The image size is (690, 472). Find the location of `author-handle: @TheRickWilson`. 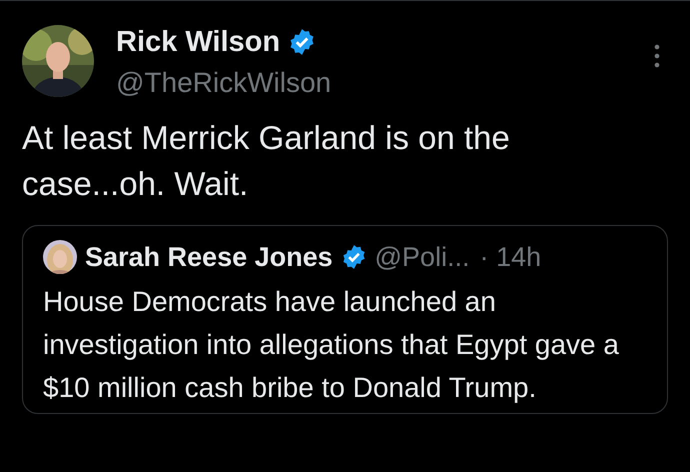

author-handle: @TheRickWilson is located at coordinates (385, 83).